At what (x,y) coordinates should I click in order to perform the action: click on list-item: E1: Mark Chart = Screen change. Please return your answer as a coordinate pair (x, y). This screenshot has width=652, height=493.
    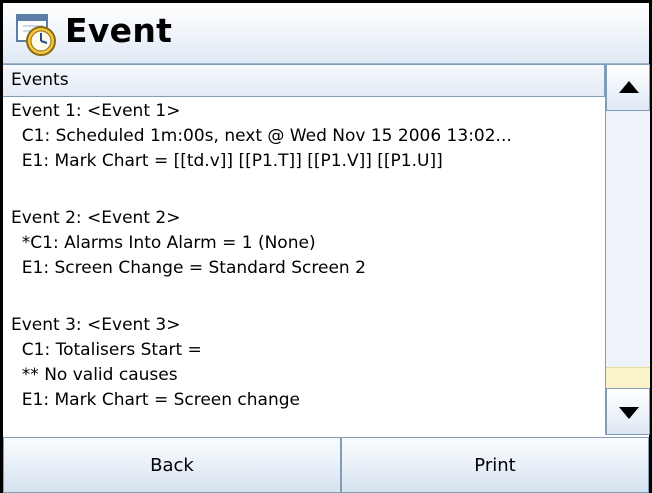
    Looking at the image, I should click on (155, 400).